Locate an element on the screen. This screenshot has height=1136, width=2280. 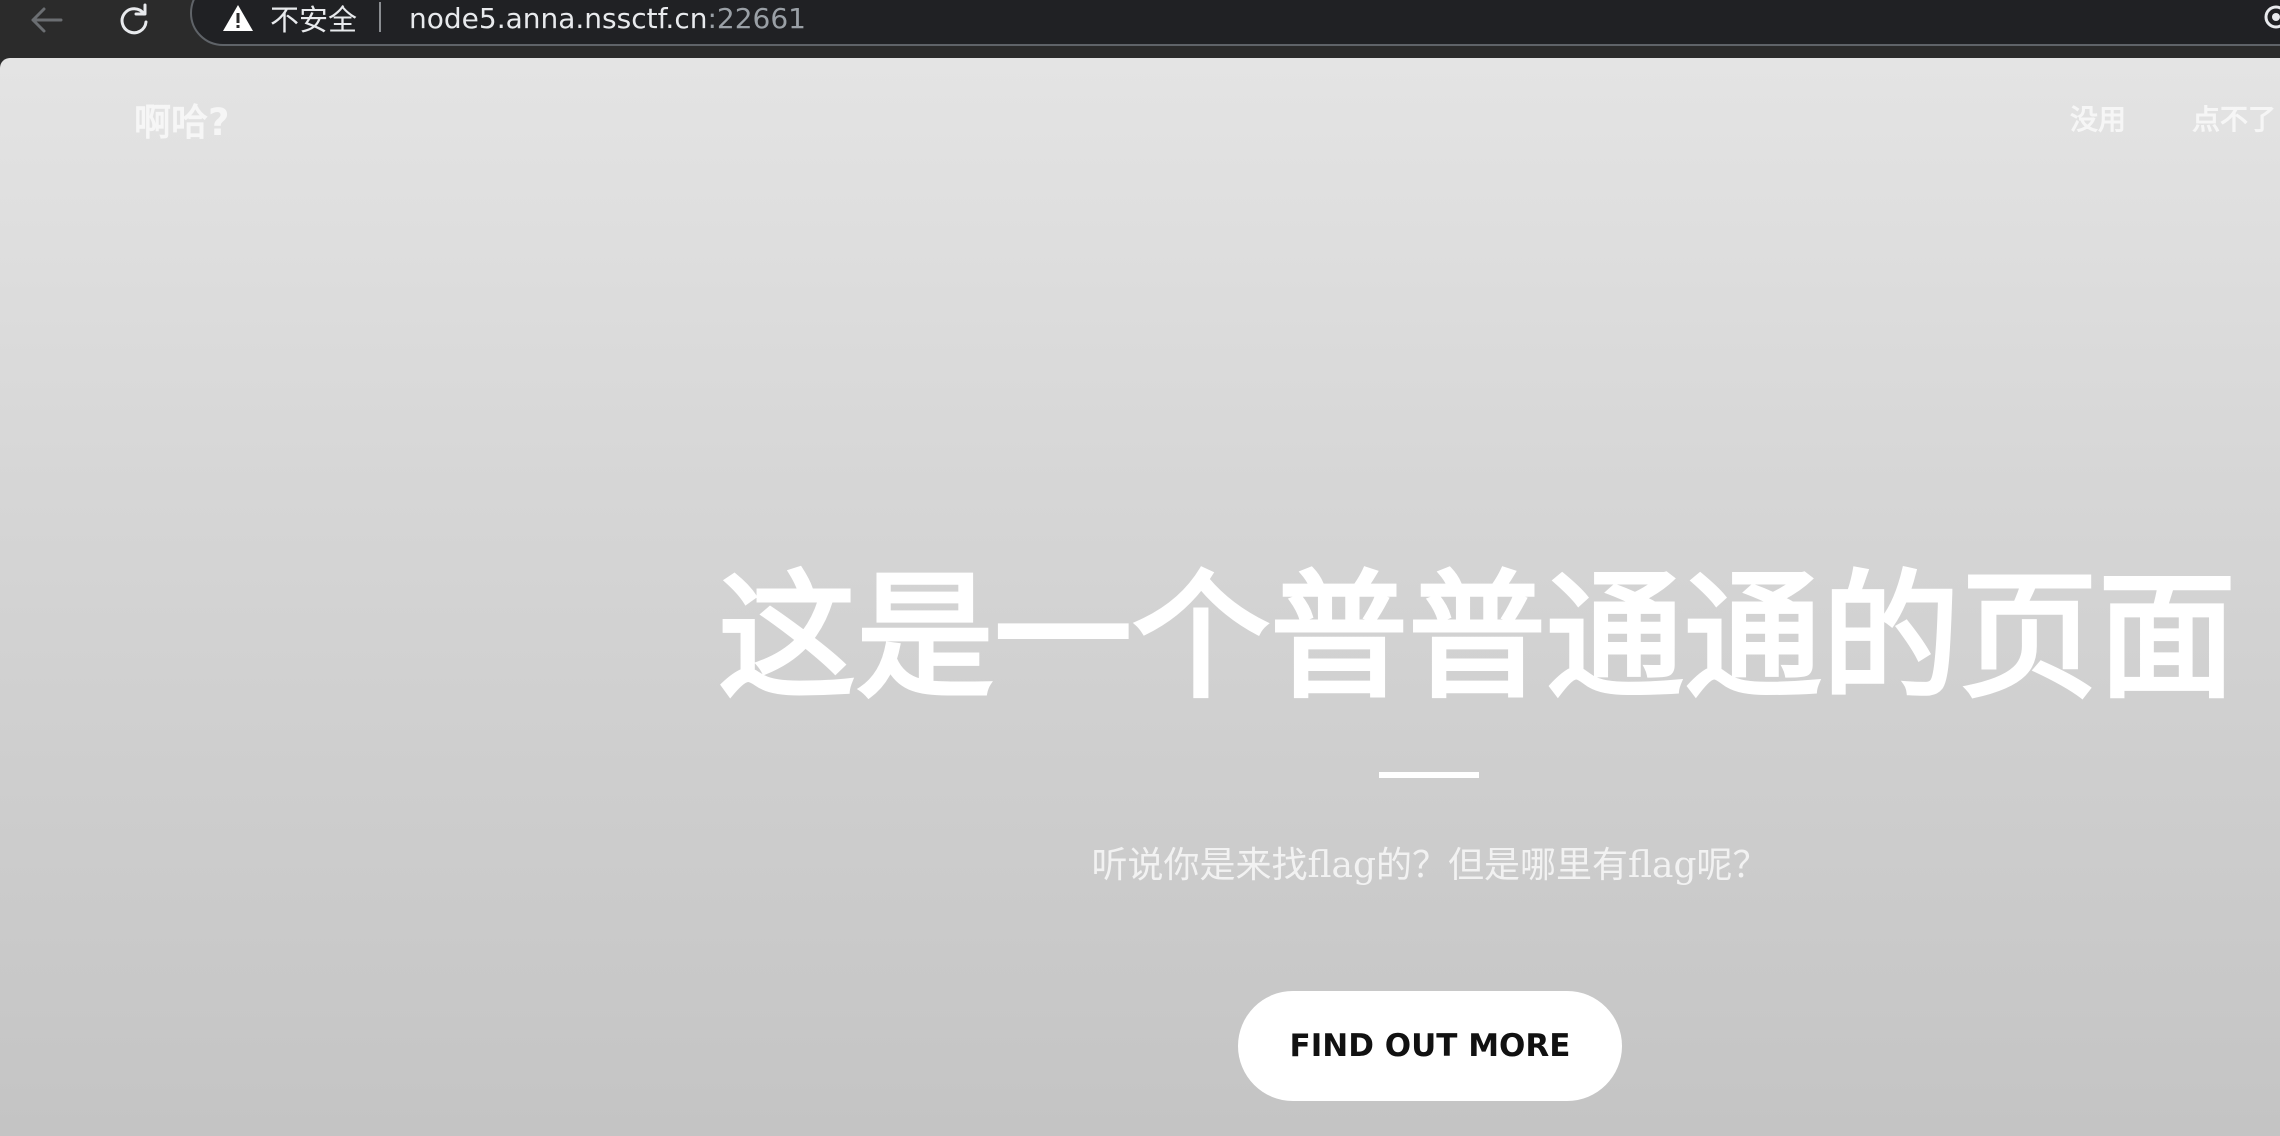
url-host: node5.anna.nssctf.cn is located at coordinates (558, 18).